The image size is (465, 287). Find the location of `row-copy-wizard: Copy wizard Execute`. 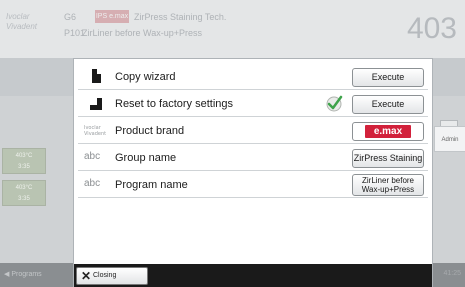

row-copy-wizard: Copy wizard Execute is located at coordinates (253, 77).